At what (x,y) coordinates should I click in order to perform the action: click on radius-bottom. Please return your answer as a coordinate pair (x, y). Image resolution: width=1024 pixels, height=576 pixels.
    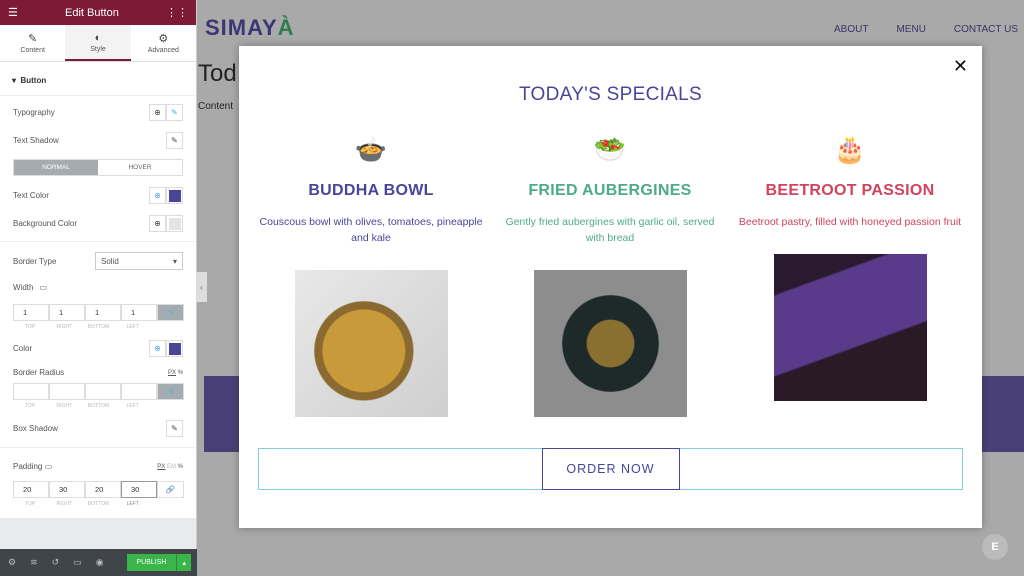
    Looking at the image, I should click on (103, 391).